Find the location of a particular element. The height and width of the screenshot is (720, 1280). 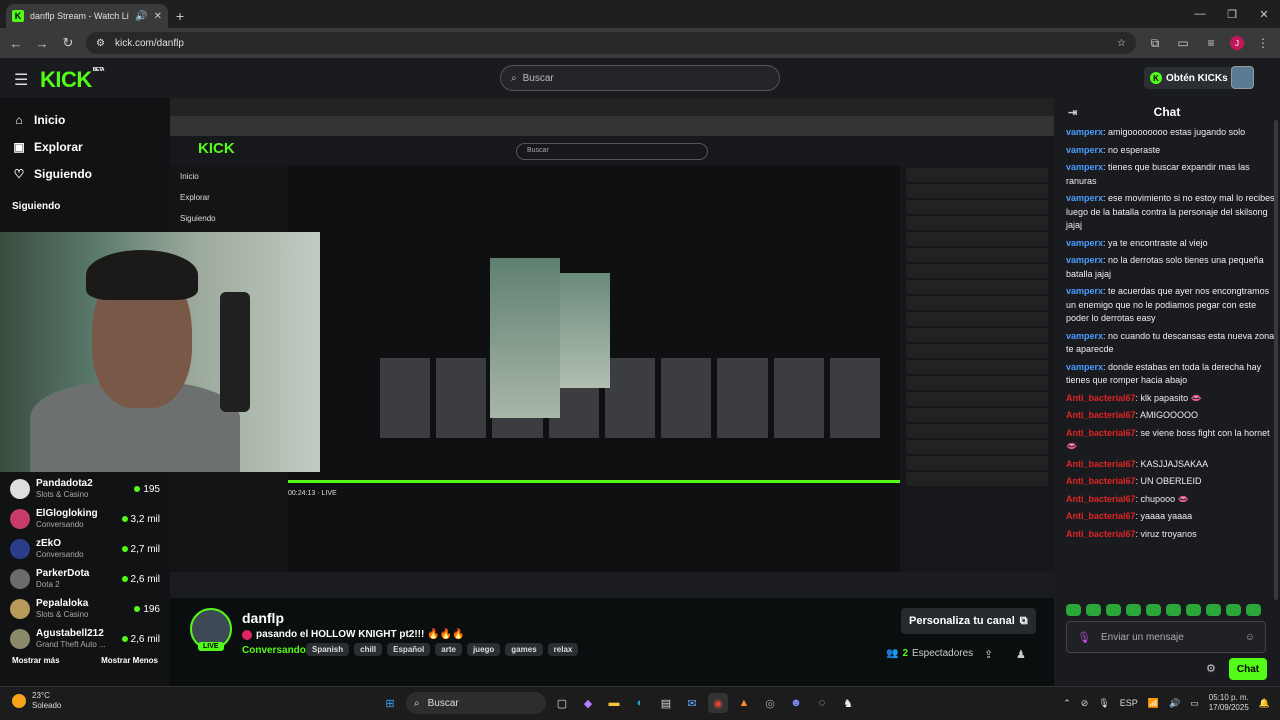

new-tab-button: + is located at coordinates (180, 16).